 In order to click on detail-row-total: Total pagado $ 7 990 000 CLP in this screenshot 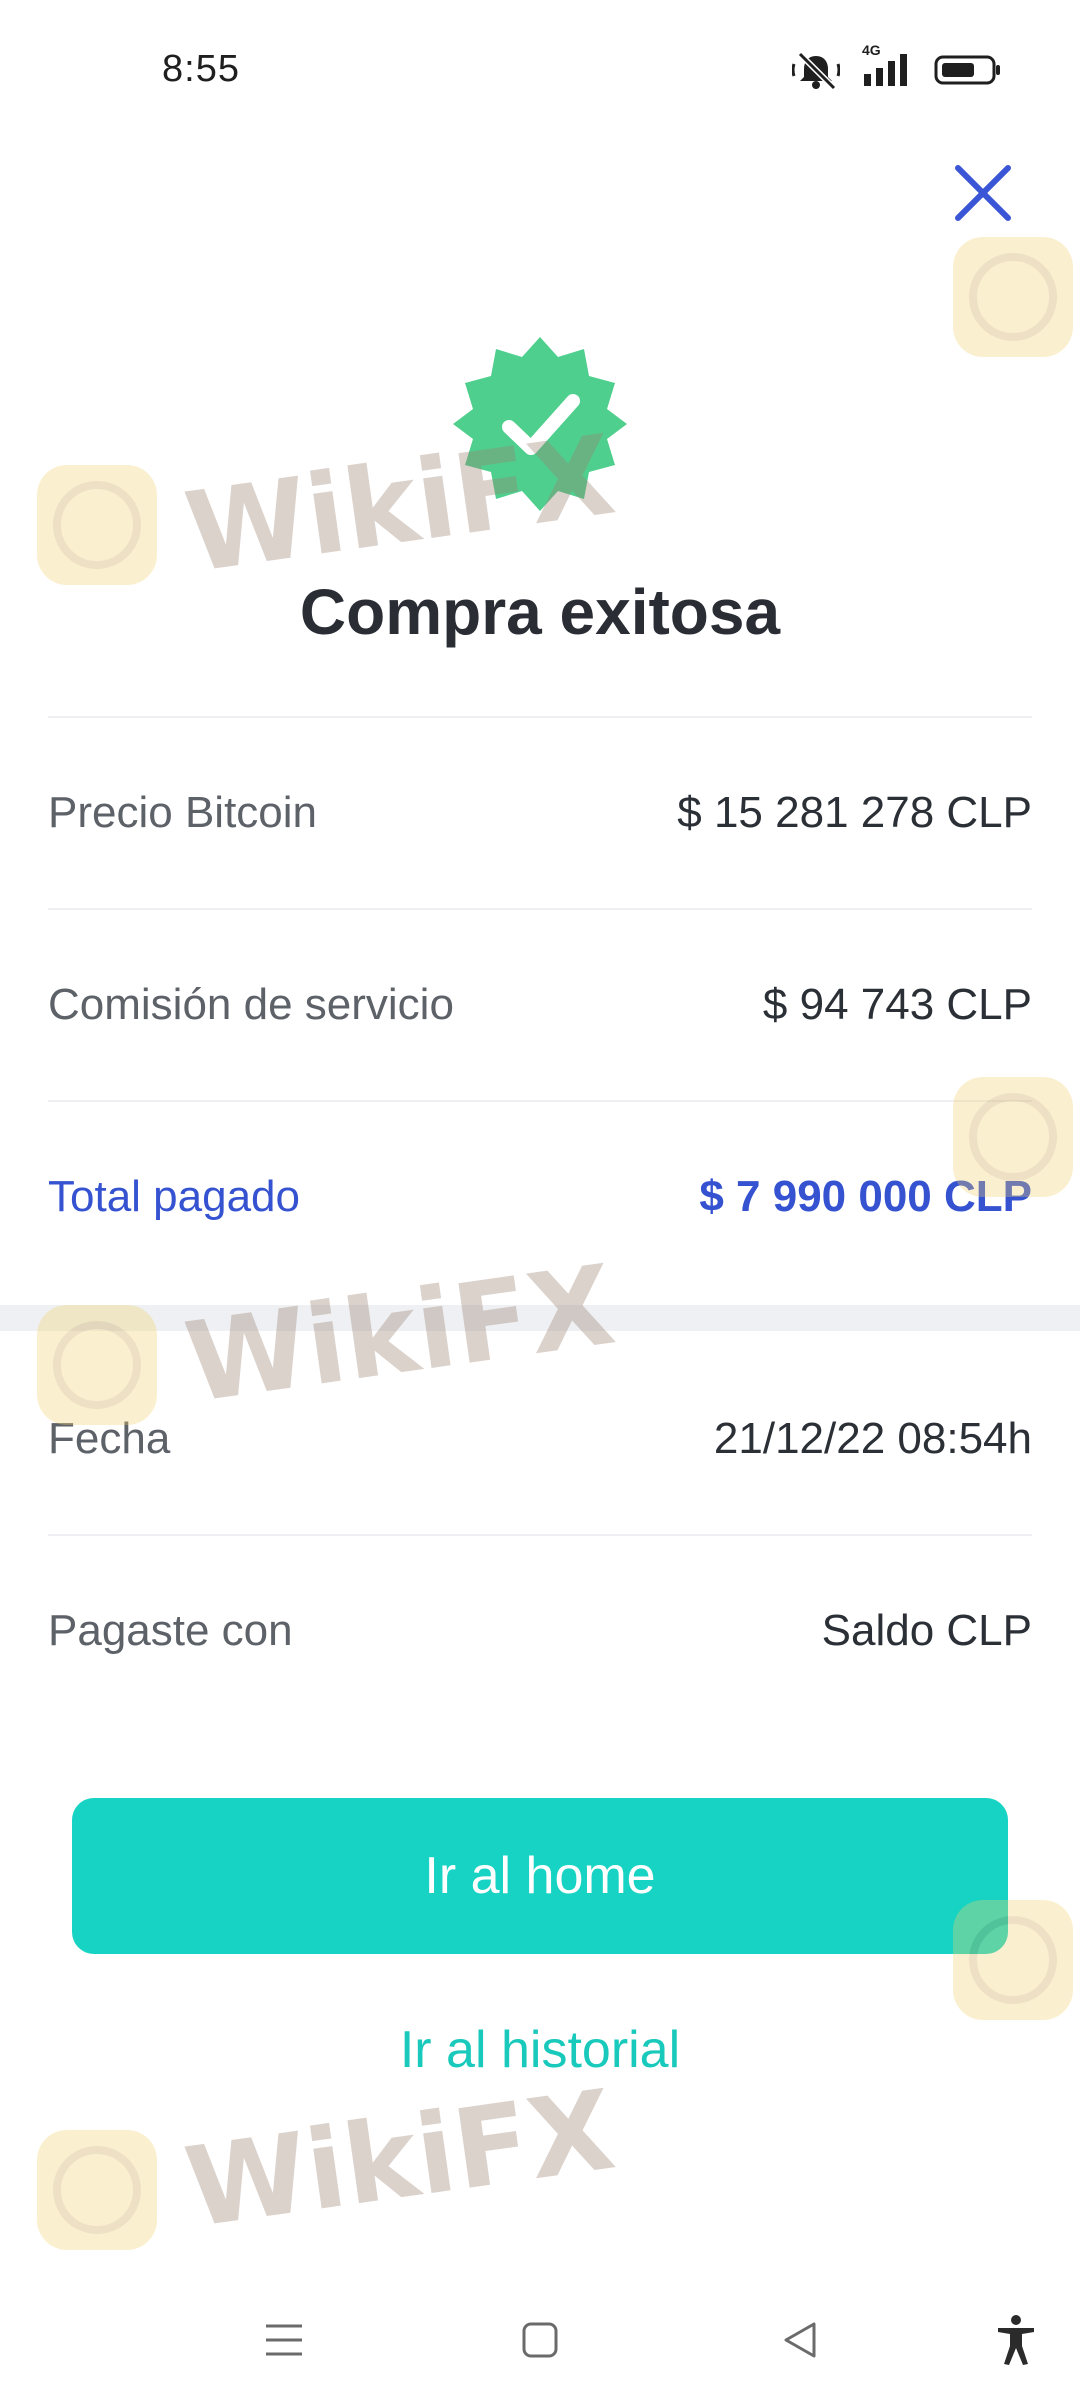, I will do `click(540, 1196)`.